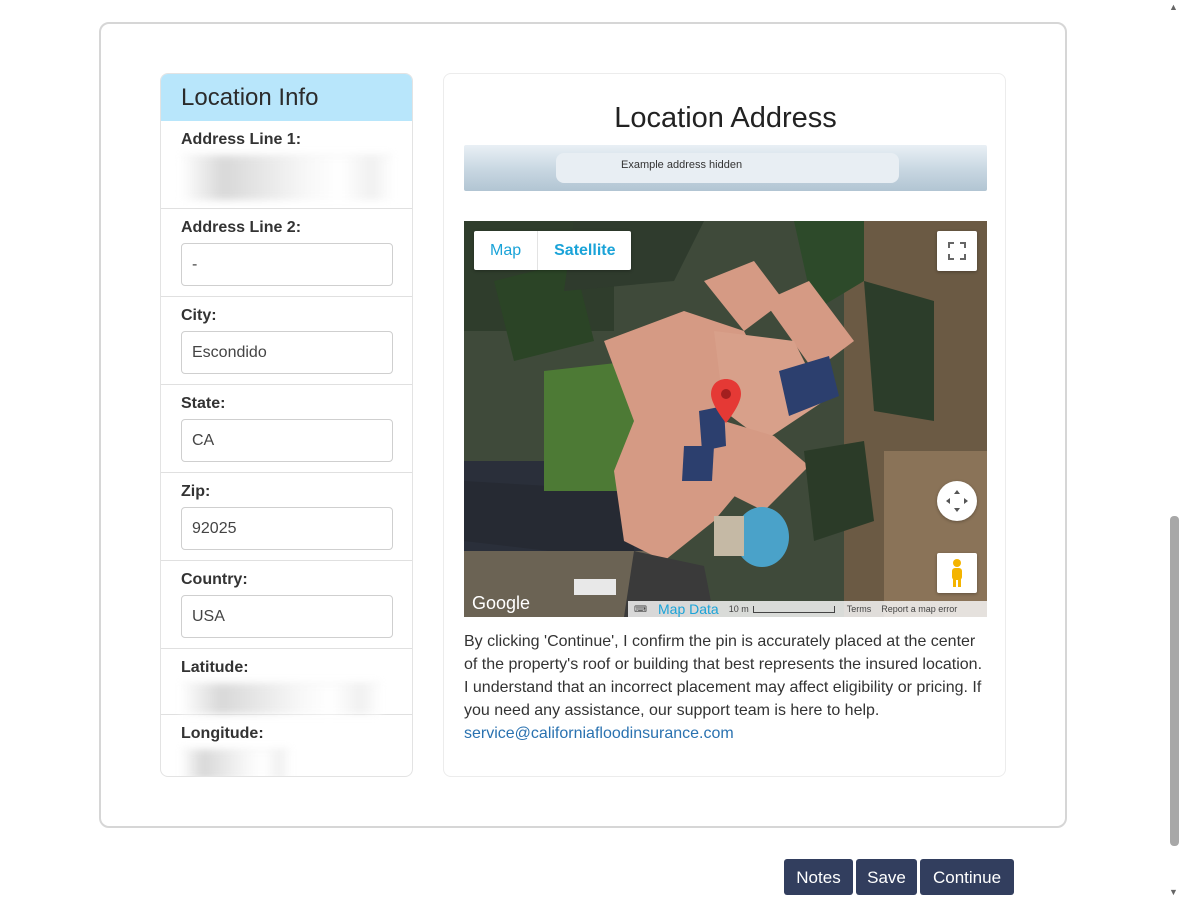 This screenshot has width=1182, height=901. I want to click on zip-input, so click(287, 528).